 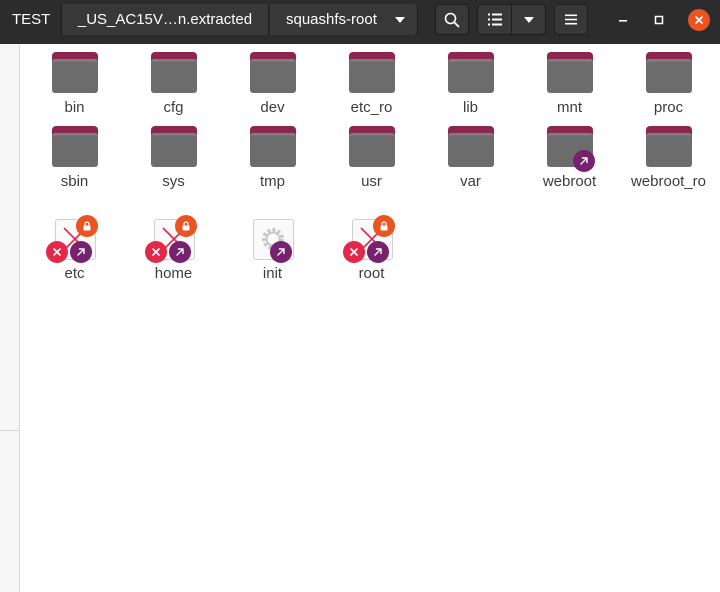 What do you see at coordinates (173, 107) in the screenshot?
I see `file-name: cfg` at bounding box center [173, 107].